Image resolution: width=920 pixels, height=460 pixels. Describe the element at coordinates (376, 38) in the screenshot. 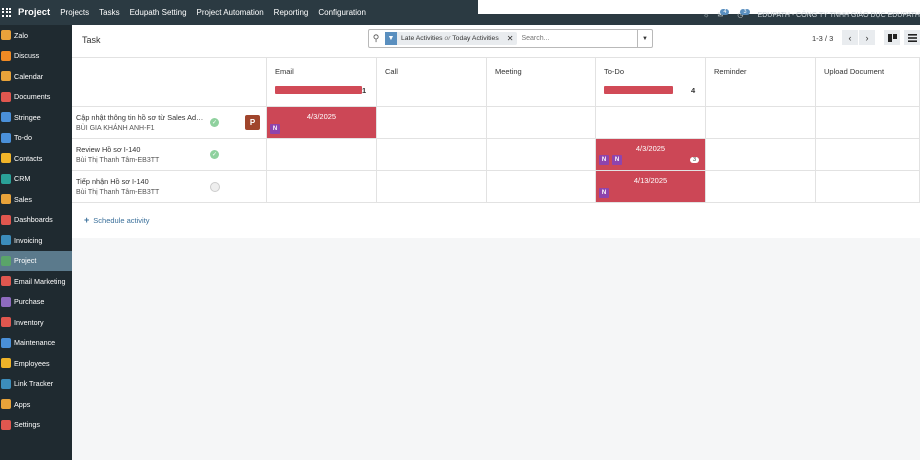

I see `search-icon: ⚲` at that location.